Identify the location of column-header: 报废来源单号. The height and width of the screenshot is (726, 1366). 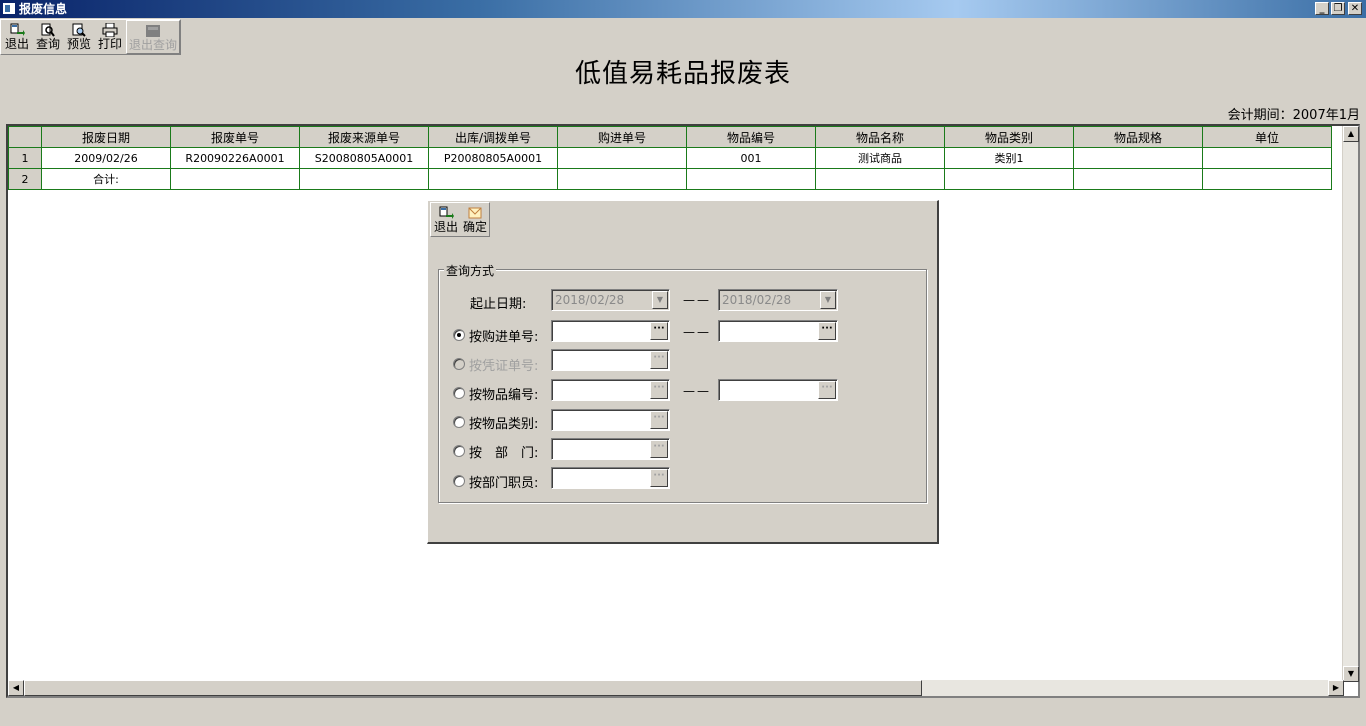
(364, 137).